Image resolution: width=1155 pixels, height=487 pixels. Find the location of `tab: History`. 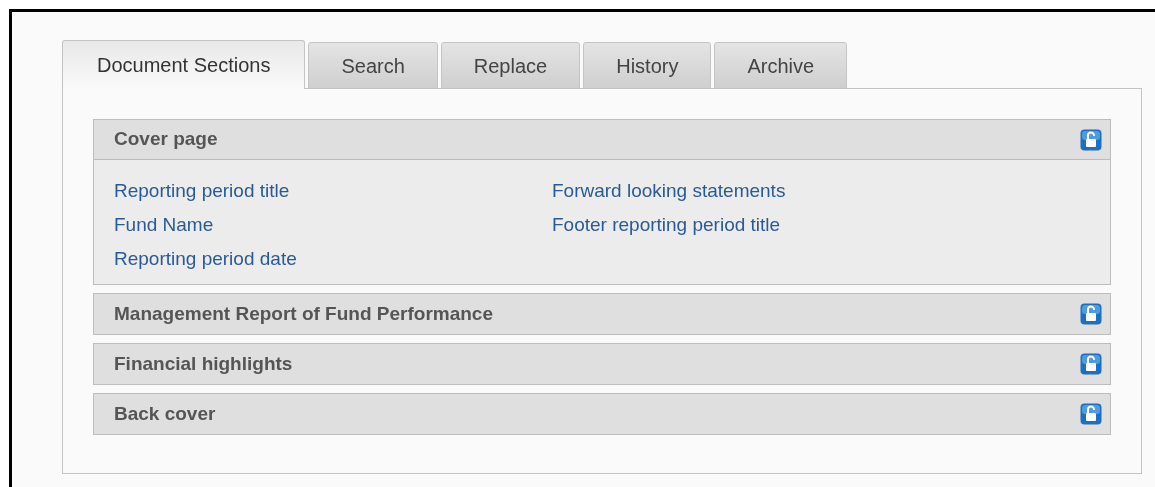

tab: History is located at coordinates (647, 65).